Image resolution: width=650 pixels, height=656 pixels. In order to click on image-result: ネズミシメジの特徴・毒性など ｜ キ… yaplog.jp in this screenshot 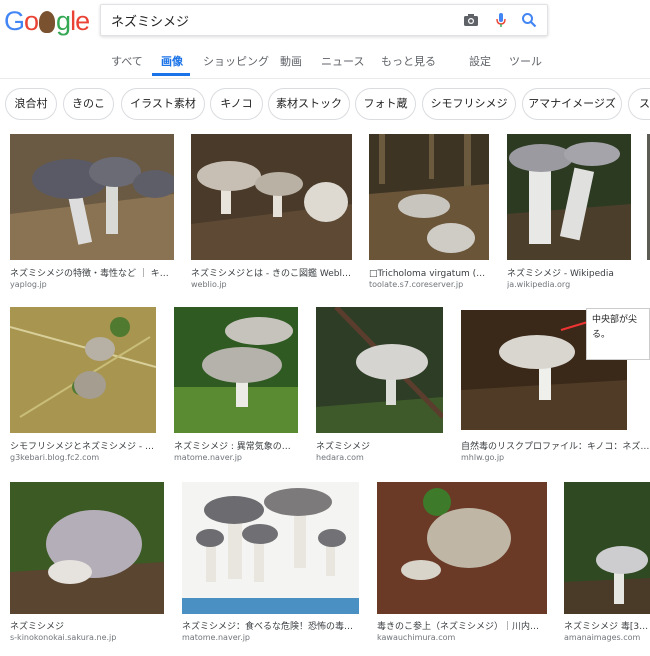, I will do `click(92, 214)`.